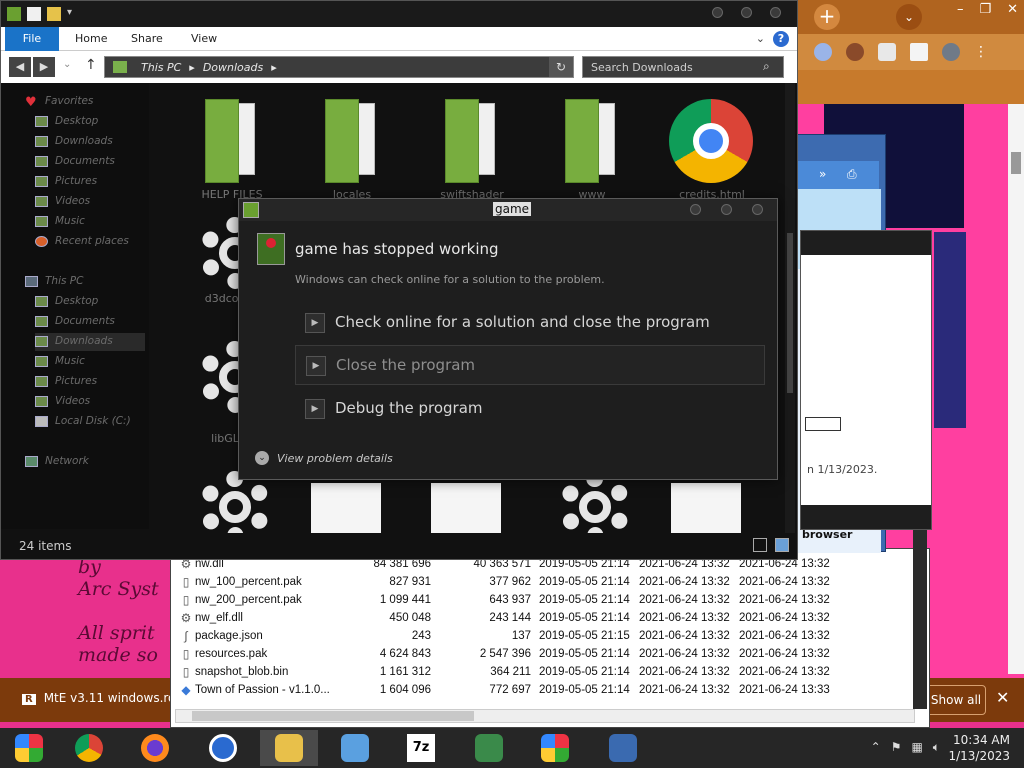 Image resolution: width=1024 pixels, height=768 pixels. I want to click on windows-logo-icon, so click(29, 748).